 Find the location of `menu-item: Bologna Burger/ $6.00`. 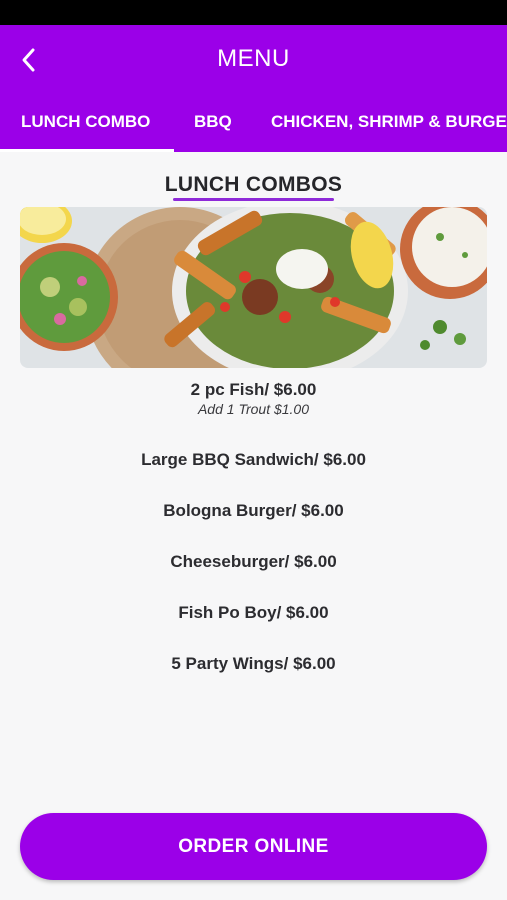

menu-item: Bologna Burger/ $6.00 is located at coordinates (253, 510).